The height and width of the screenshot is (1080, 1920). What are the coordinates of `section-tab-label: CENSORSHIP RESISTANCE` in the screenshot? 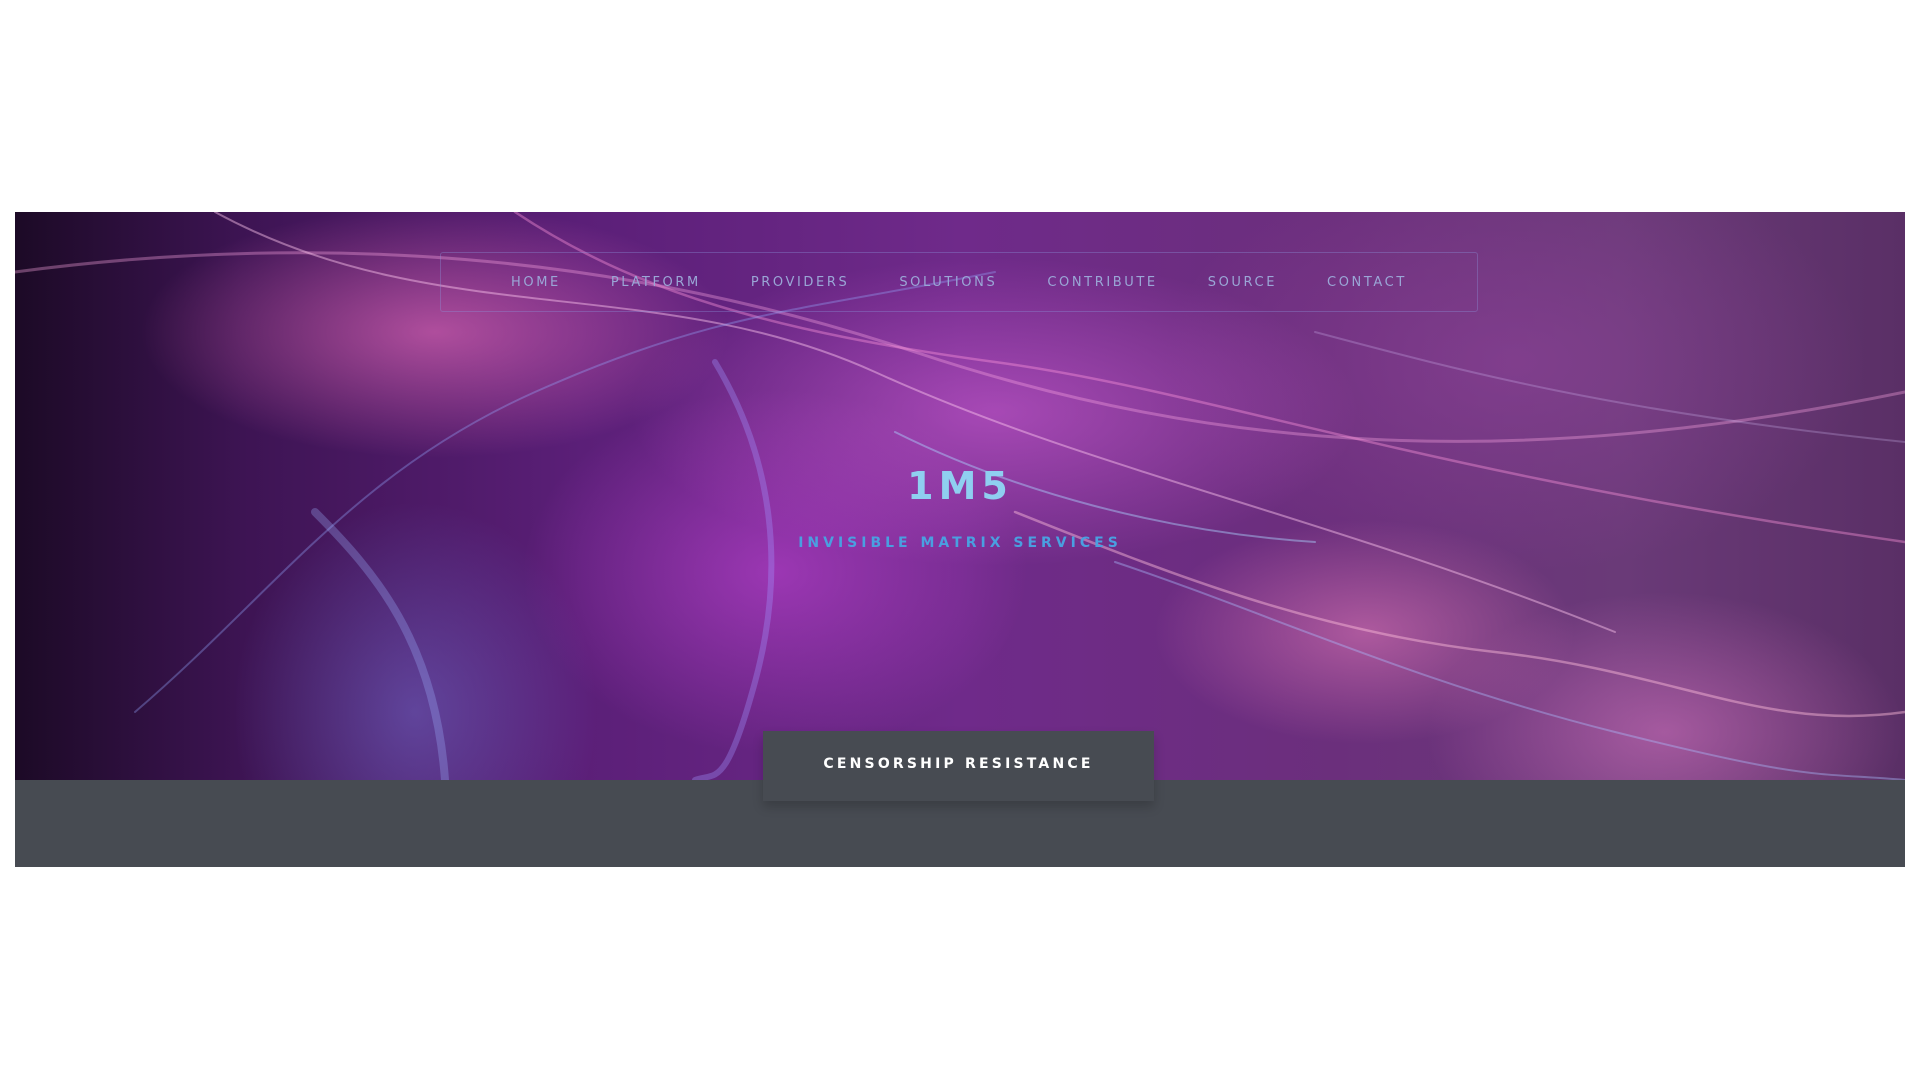 It's located at (958, 764).